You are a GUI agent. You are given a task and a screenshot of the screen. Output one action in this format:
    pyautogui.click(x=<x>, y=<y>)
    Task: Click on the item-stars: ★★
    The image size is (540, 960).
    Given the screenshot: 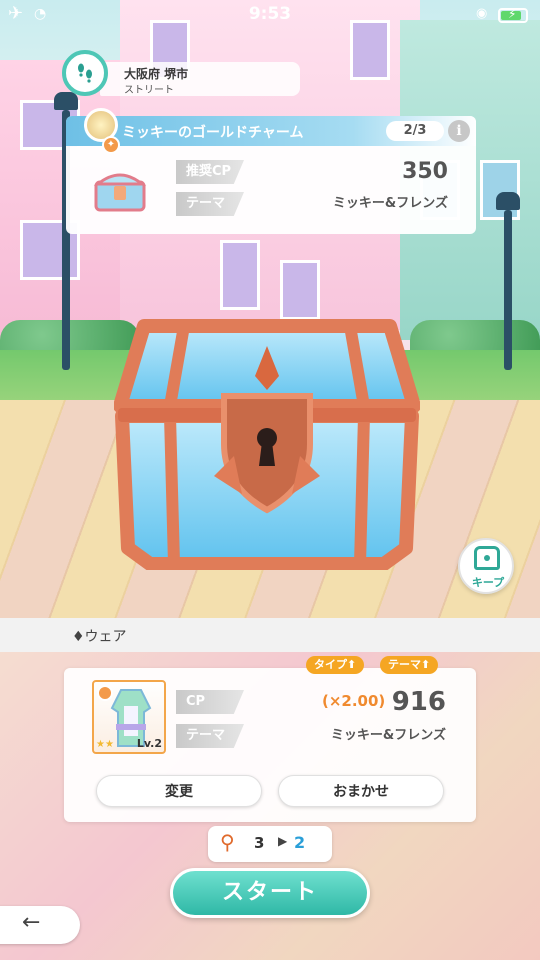 What is the action you would take?
    pyautogui.click(x=105, y=744)
    